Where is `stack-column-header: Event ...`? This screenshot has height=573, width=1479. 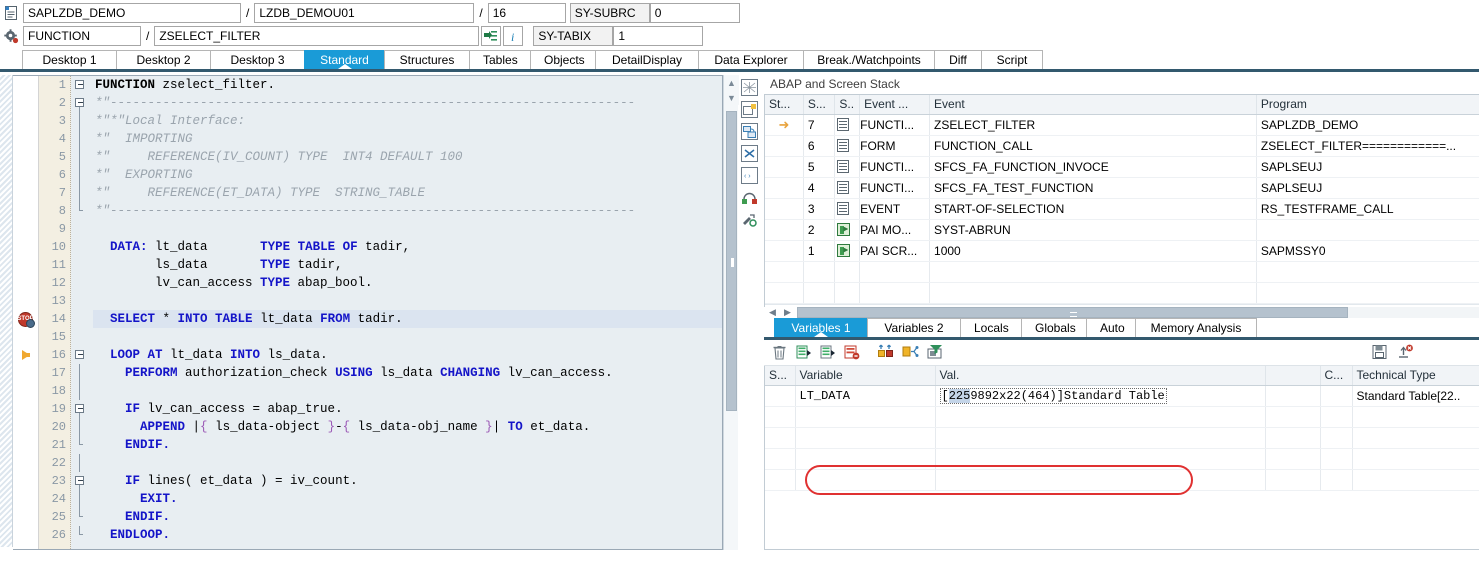 stack-column-header: Event ... is located at coordinates (895, 105).